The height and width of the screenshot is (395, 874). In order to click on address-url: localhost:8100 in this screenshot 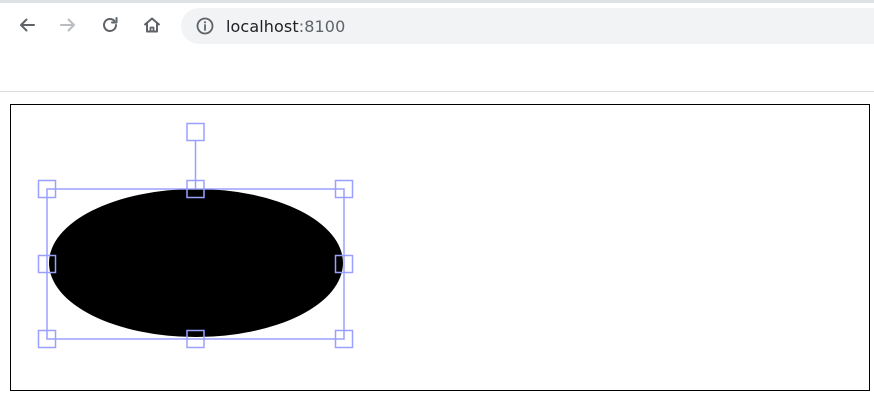, I will do `click(285, 26)`.